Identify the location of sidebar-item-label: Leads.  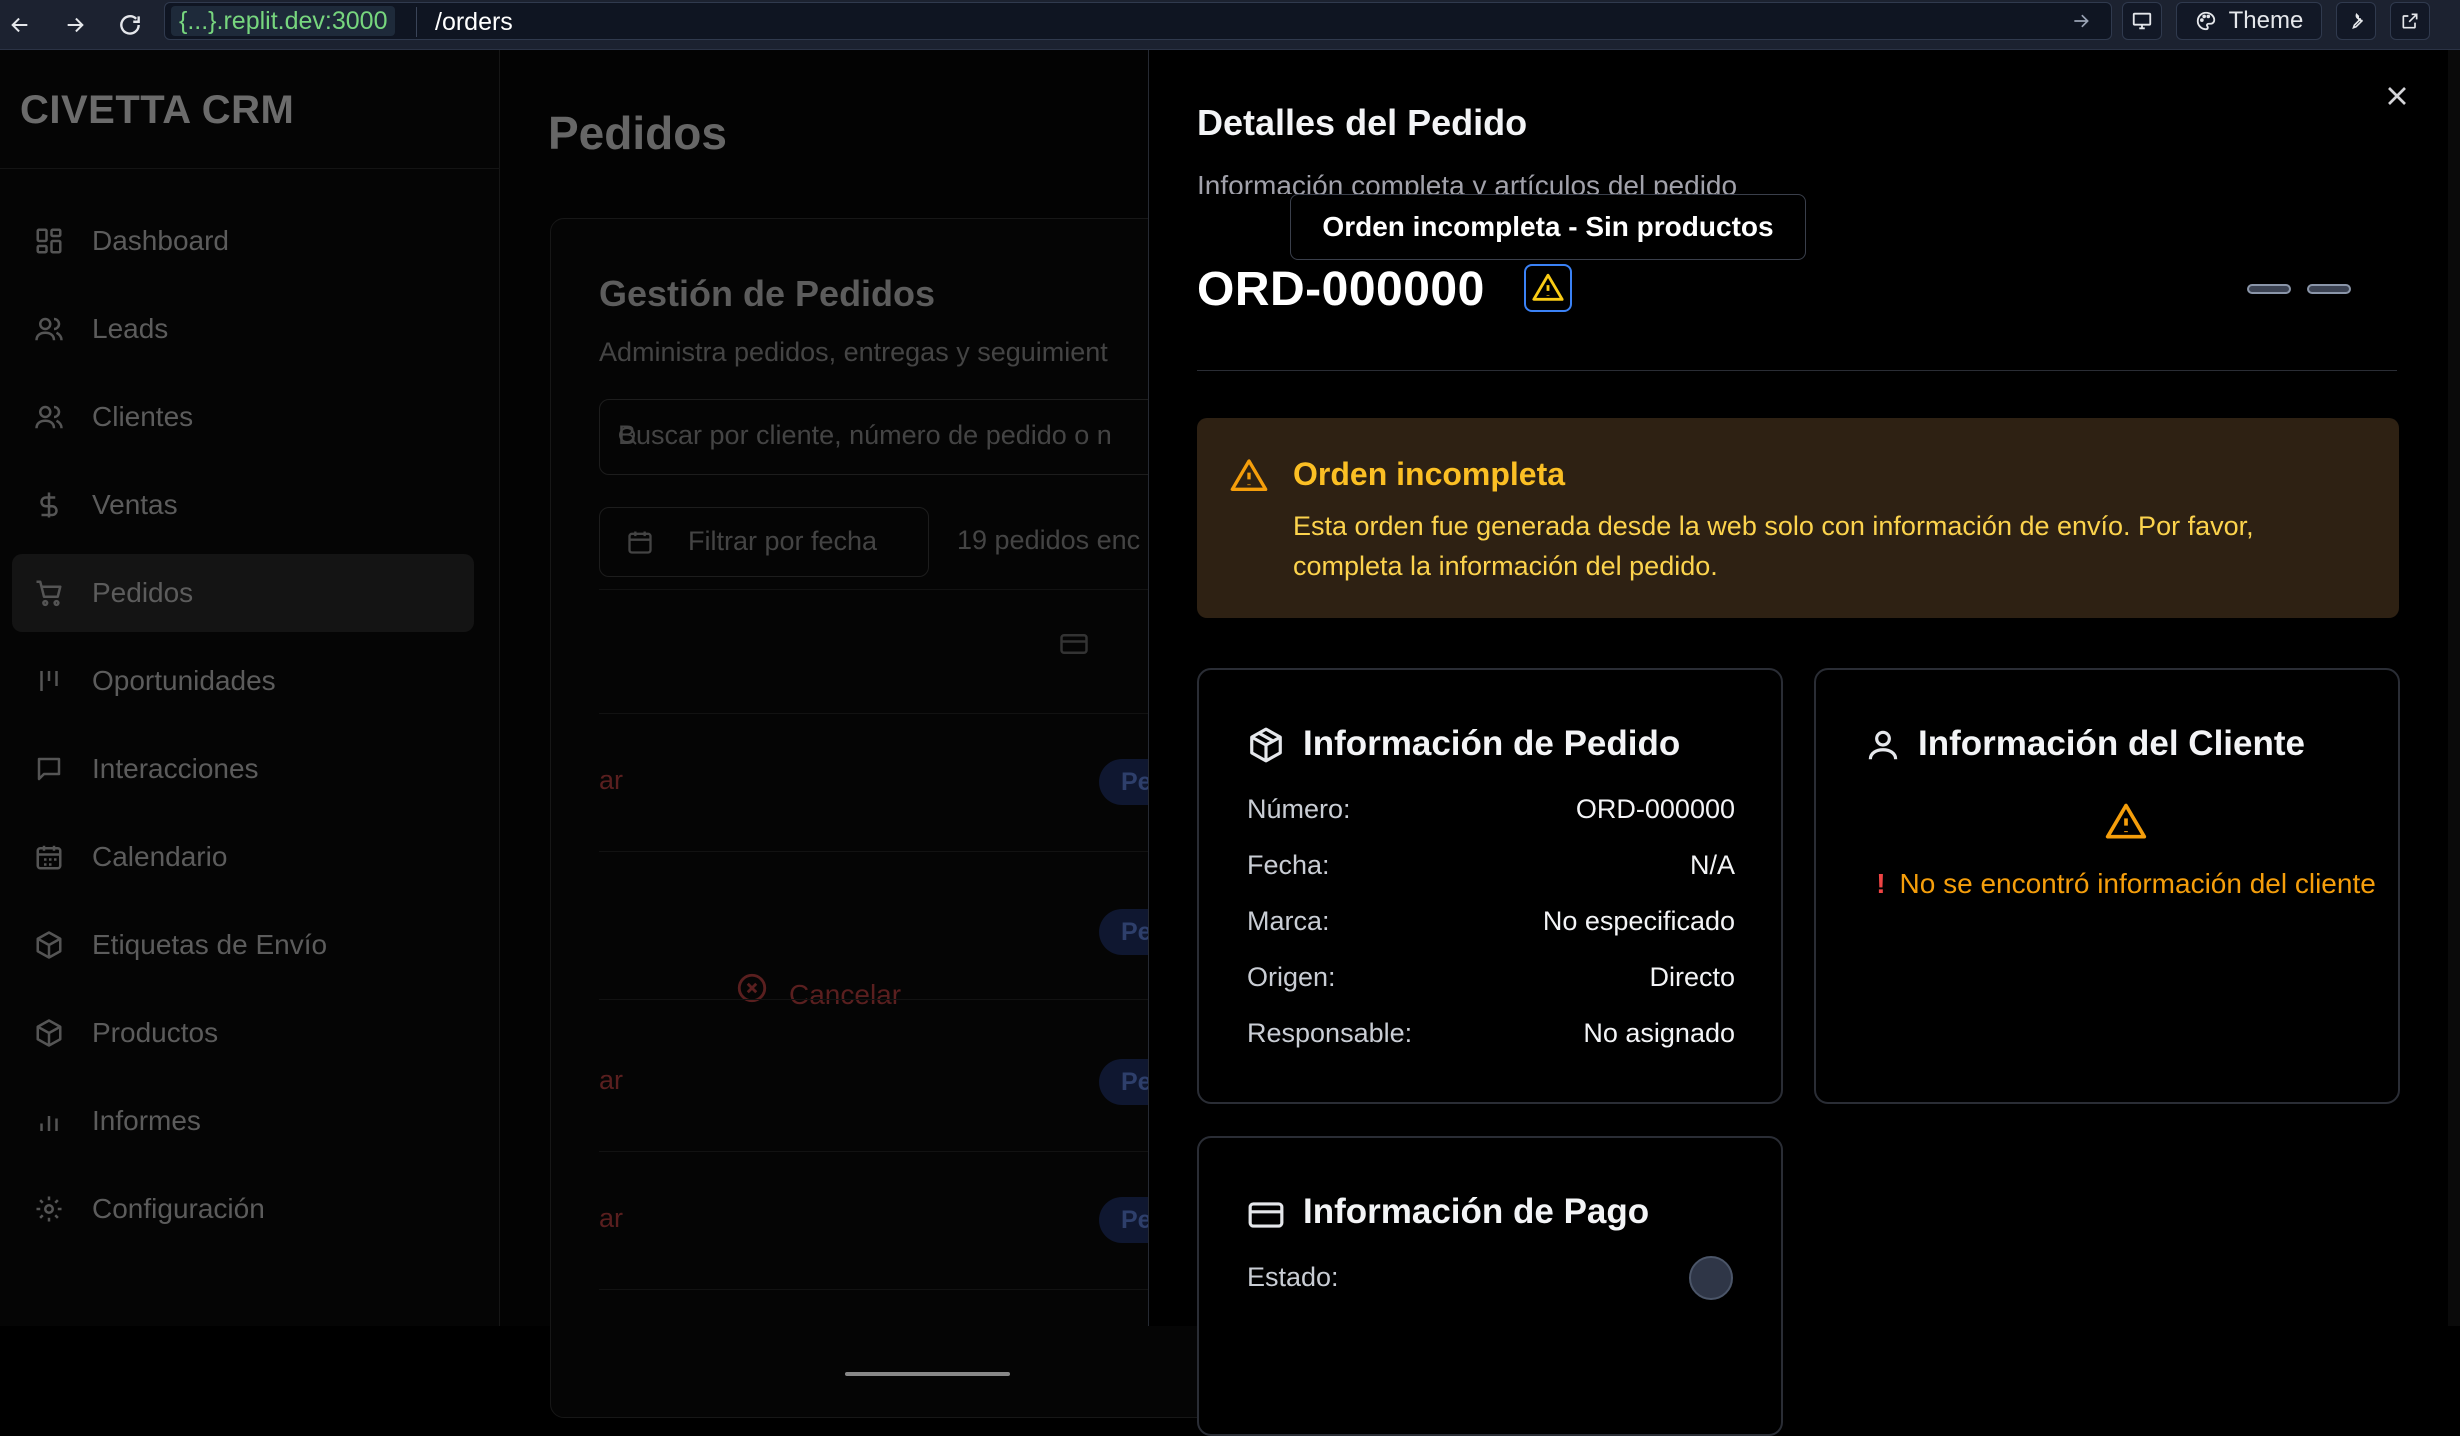
(130, 328).